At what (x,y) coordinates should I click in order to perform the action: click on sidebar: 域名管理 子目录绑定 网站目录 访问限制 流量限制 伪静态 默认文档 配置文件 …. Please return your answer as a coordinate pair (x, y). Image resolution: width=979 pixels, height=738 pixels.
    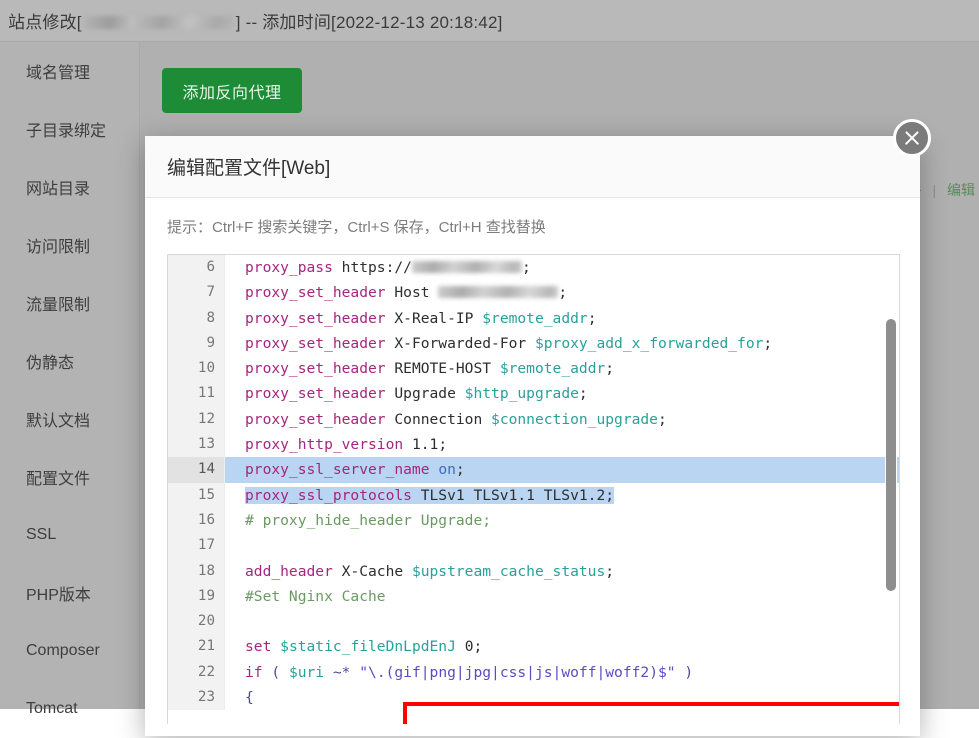
    Looking at the image, I should click on (70, 375).